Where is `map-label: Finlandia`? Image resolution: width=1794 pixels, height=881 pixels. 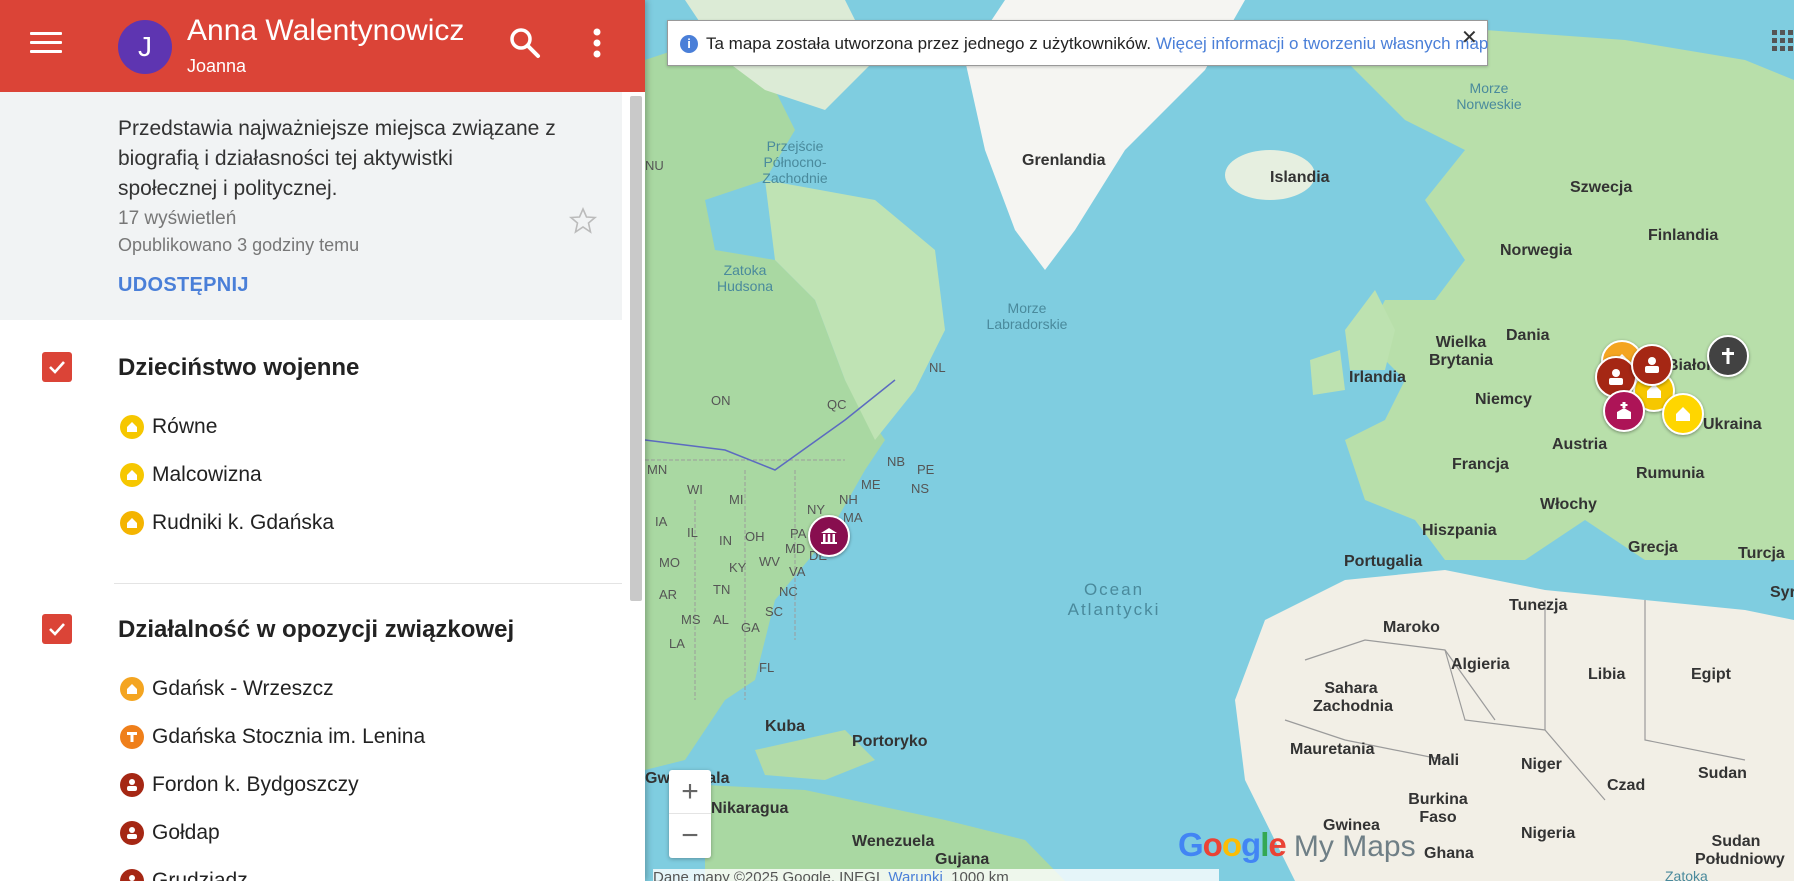
map-label: Finlandia is located at coordinates (1683, 235).